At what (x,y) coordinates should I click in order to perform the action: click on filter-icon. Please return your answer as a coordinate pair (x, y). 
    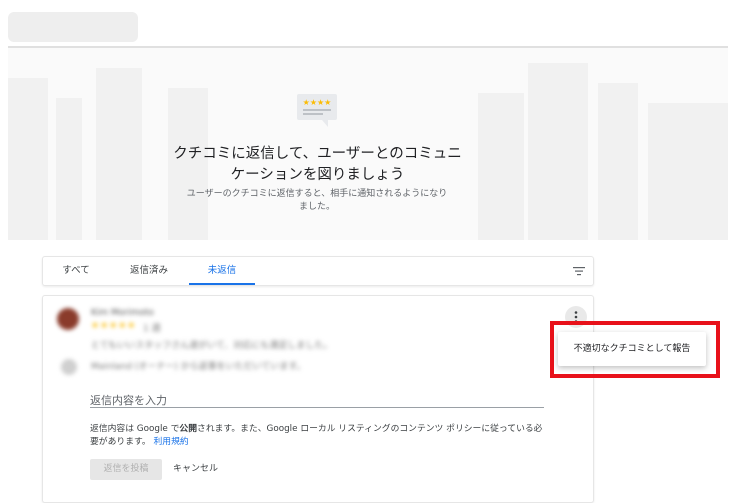
    Looking at the image, I should click on (579, 271).